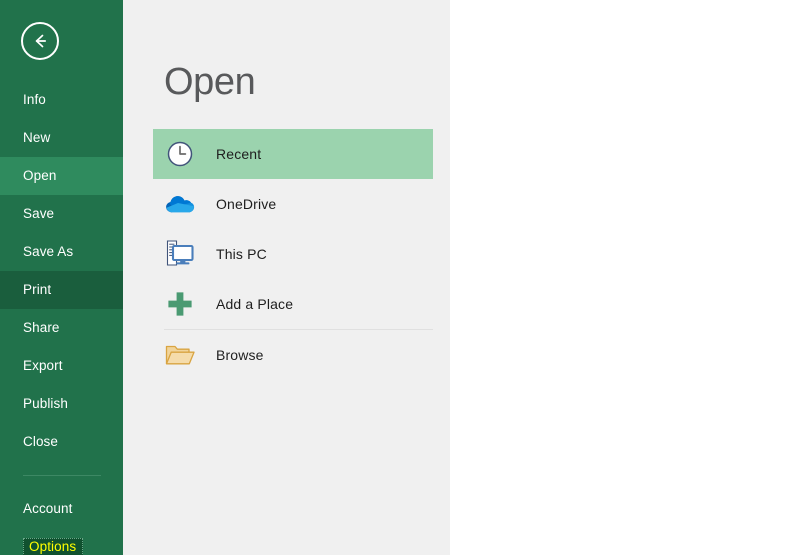  Describe the element at coordinates (43, 365) in the screenshot. I see `sidebar-item-label: Export` at that location.